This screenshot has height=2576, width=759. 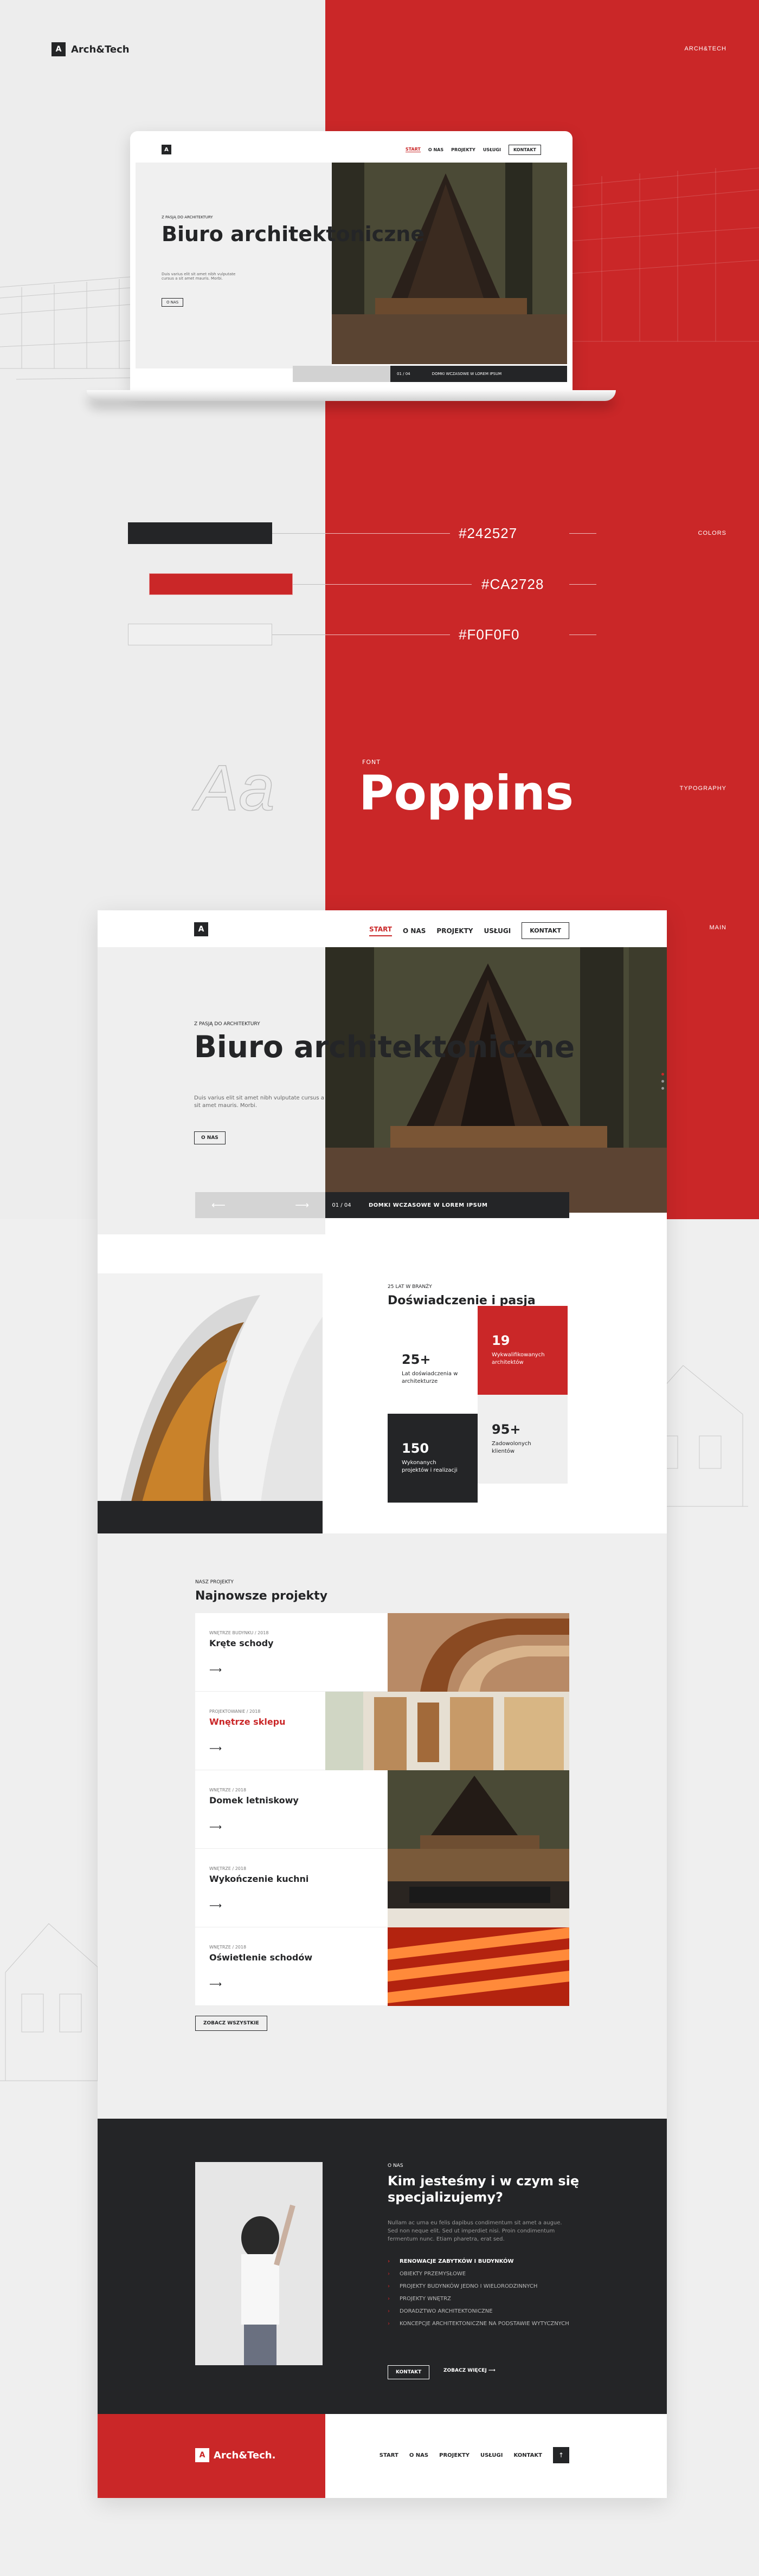 I want to click on who-contact-button: KONTAKT, so click(x=409, y=2372).